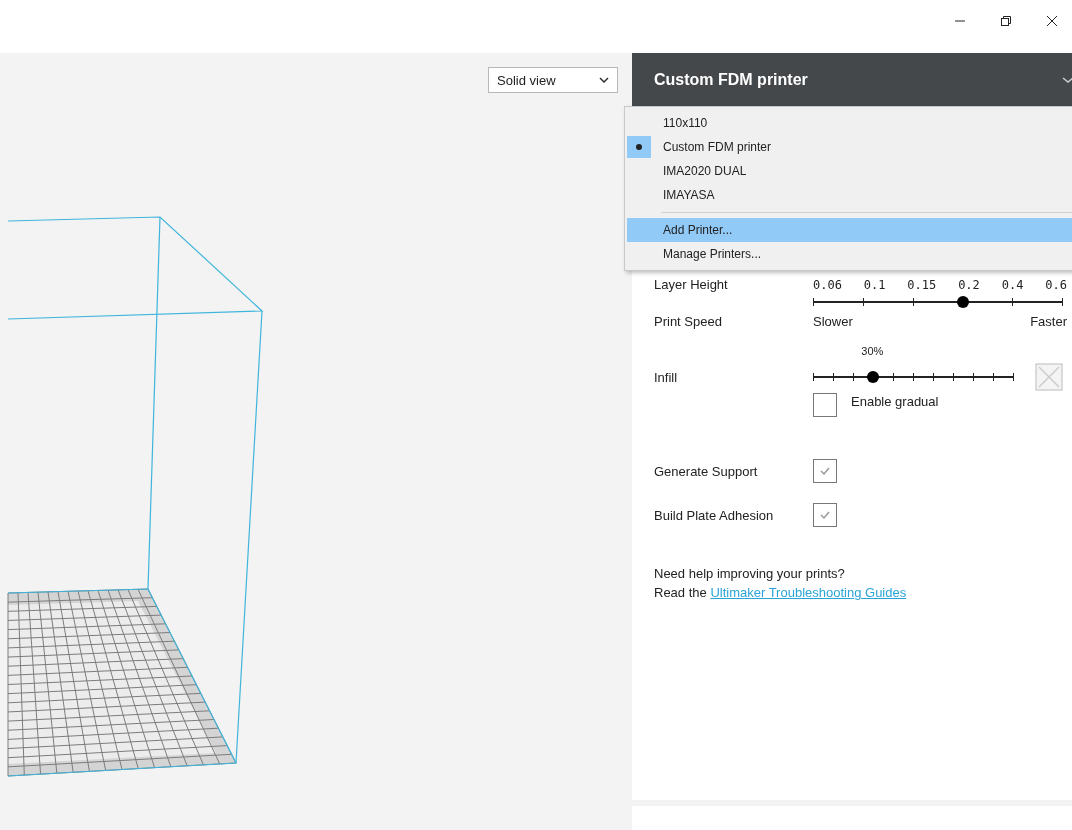  What do you see at coordinates (680, 592) in the screenshot?
I see `help-text: Read the` at bounding box center [680, 592].